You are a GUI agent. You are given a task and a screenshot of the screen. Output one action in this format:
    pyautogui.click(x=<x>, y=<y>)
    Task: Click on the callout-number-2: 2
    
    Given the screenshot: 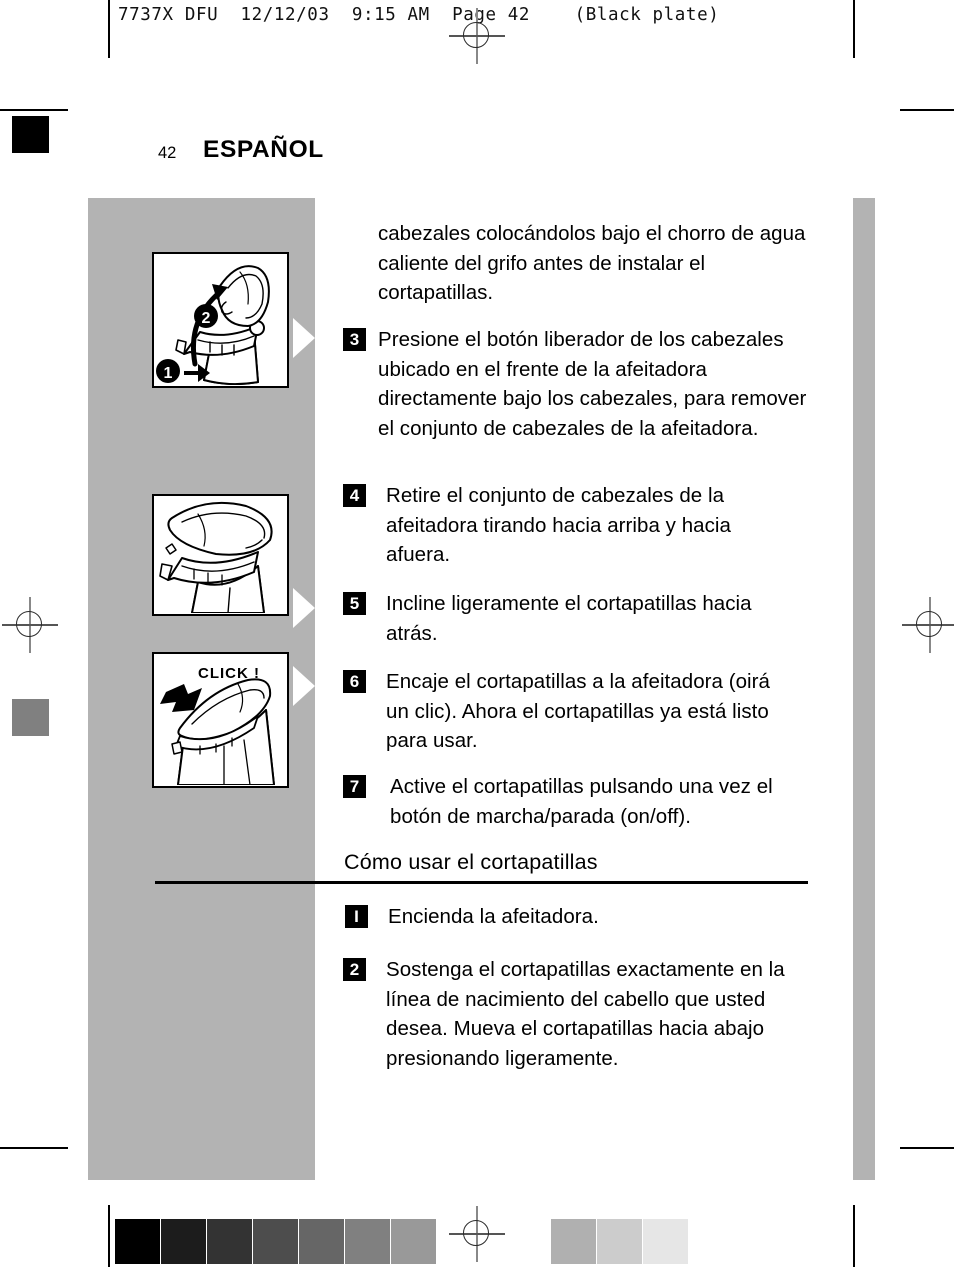 What is the action you would take?
    pyautogui.click(x=206, y=316)
    